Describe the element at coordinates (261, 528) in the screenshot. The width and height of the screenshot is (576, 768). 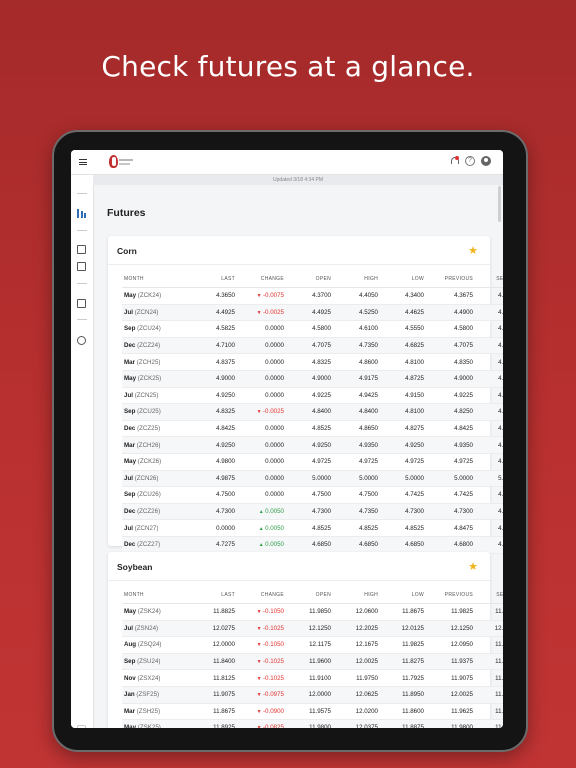
I see `change-cell: ▲ 0.0050` at that location.